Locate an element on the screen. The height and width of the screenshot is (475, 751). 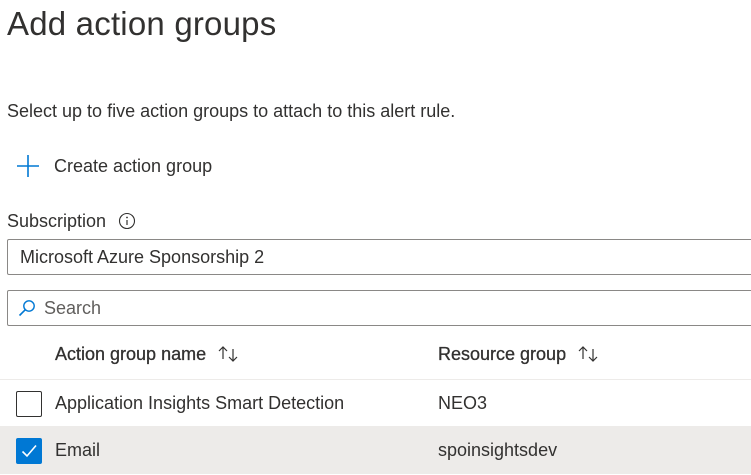
column-header-action-group-name: Action group name is located at coordinates (147, 354).